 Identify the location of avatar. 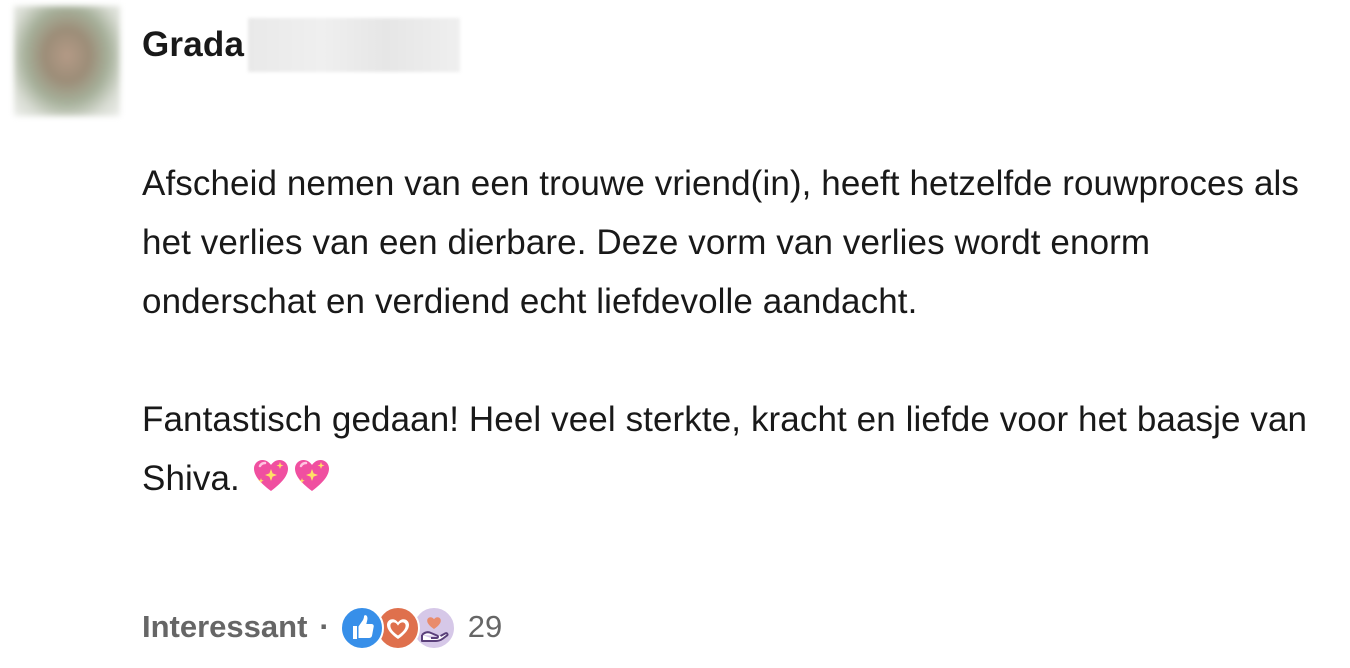
(67, 61).